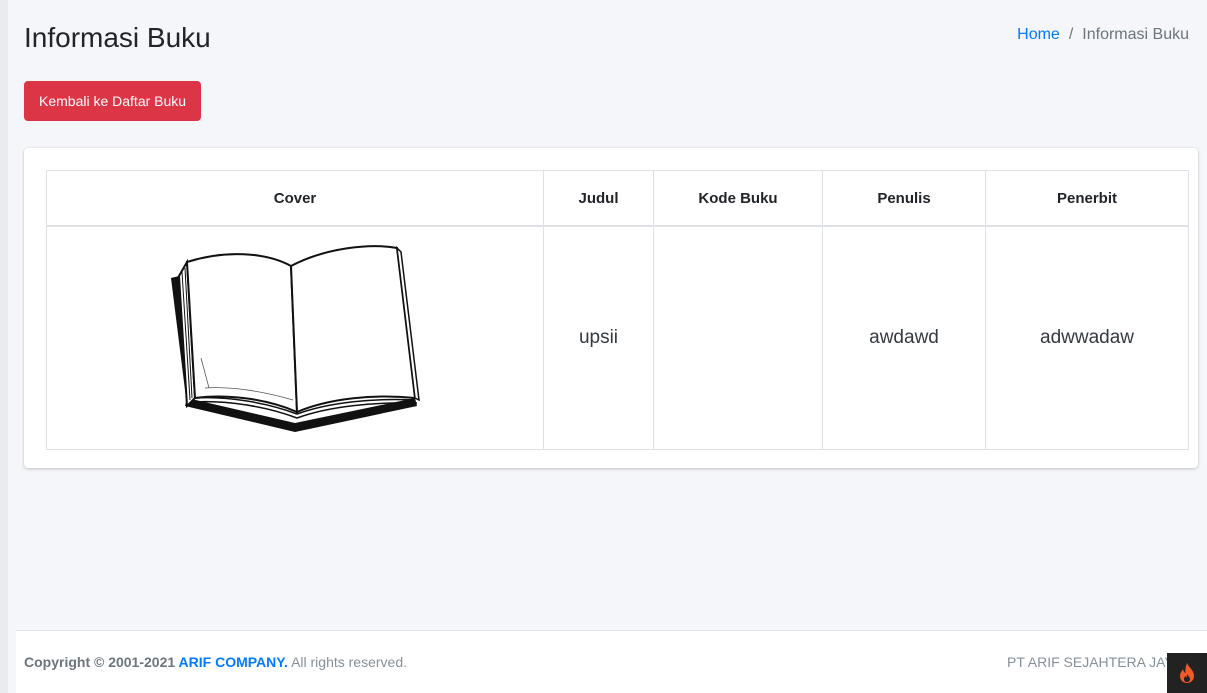 The height and width of the screenshot is (693, 1207). I want to click on company-link: ARIF COMPANY., so click(233, 662).